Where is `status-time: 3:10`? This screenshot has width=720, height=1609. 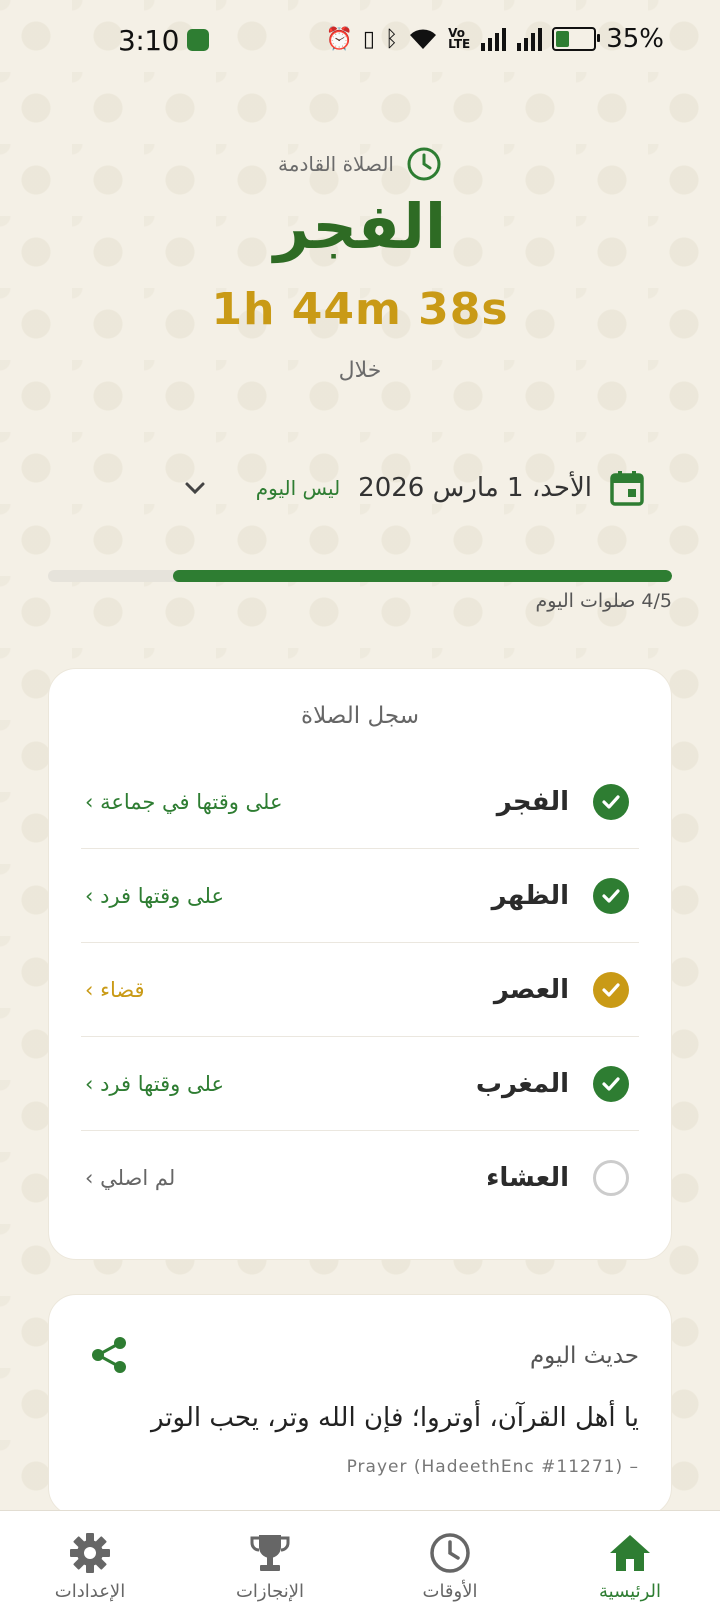
status-time: 3:10 is located at coordinates (148, 40).